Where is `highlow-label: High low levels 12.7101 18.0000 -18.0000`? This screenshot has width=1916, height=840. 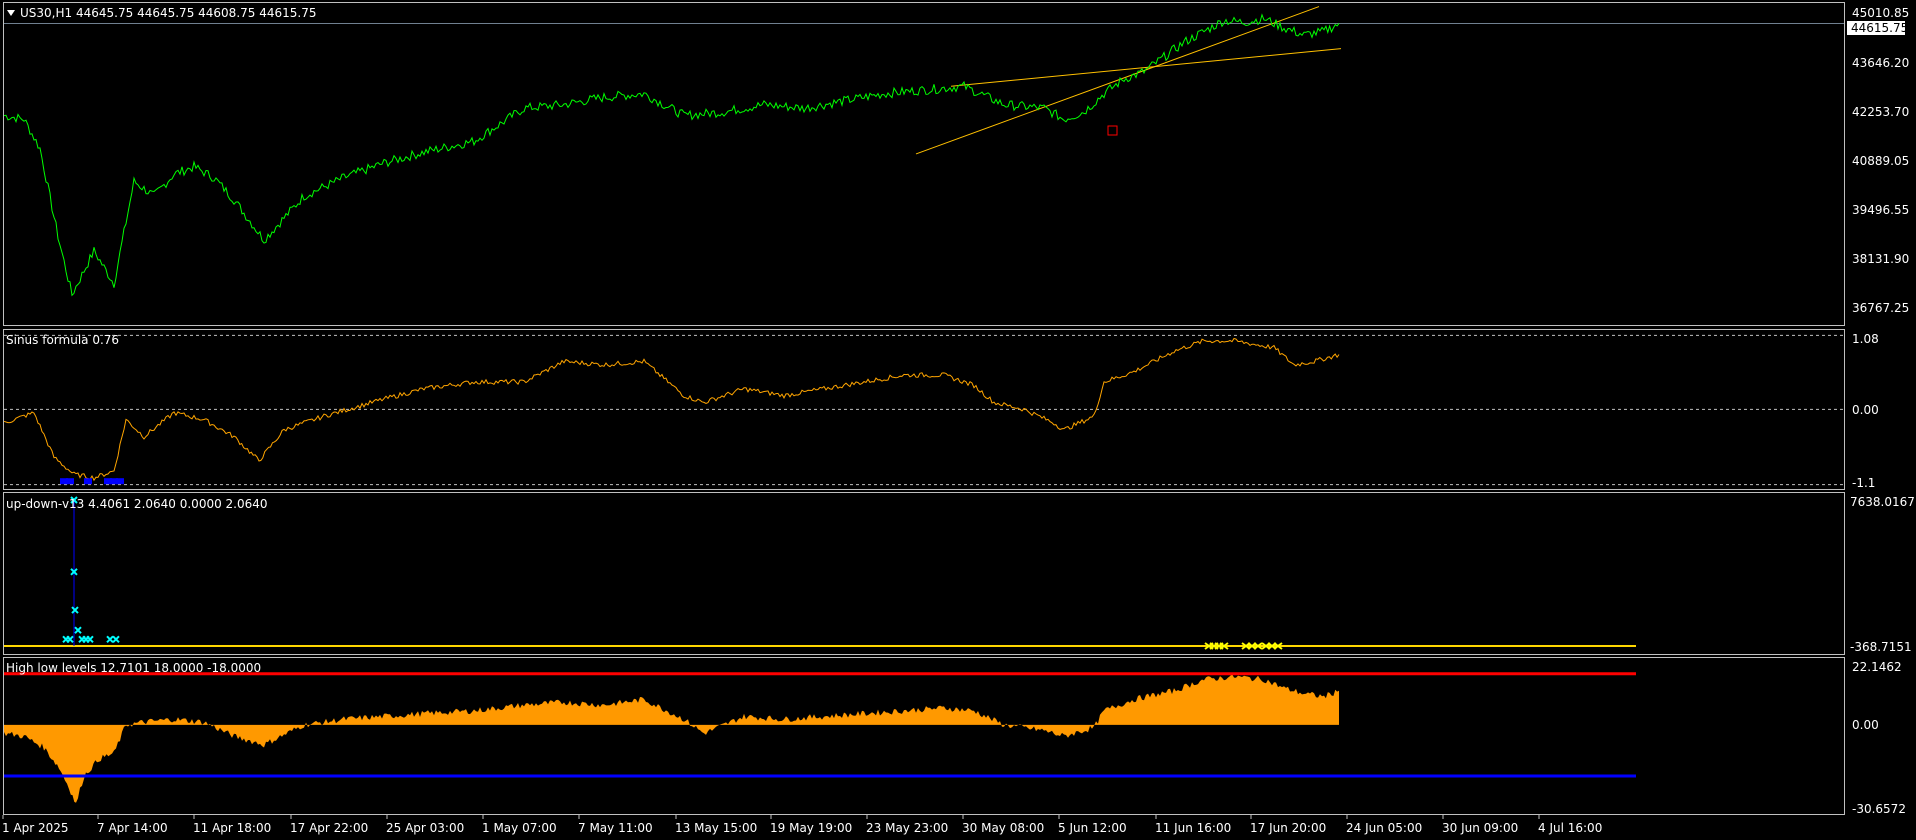 highlow-label: High low levels 12.7101 18.0000 -18.0000 is located at coordinates (133, 668).